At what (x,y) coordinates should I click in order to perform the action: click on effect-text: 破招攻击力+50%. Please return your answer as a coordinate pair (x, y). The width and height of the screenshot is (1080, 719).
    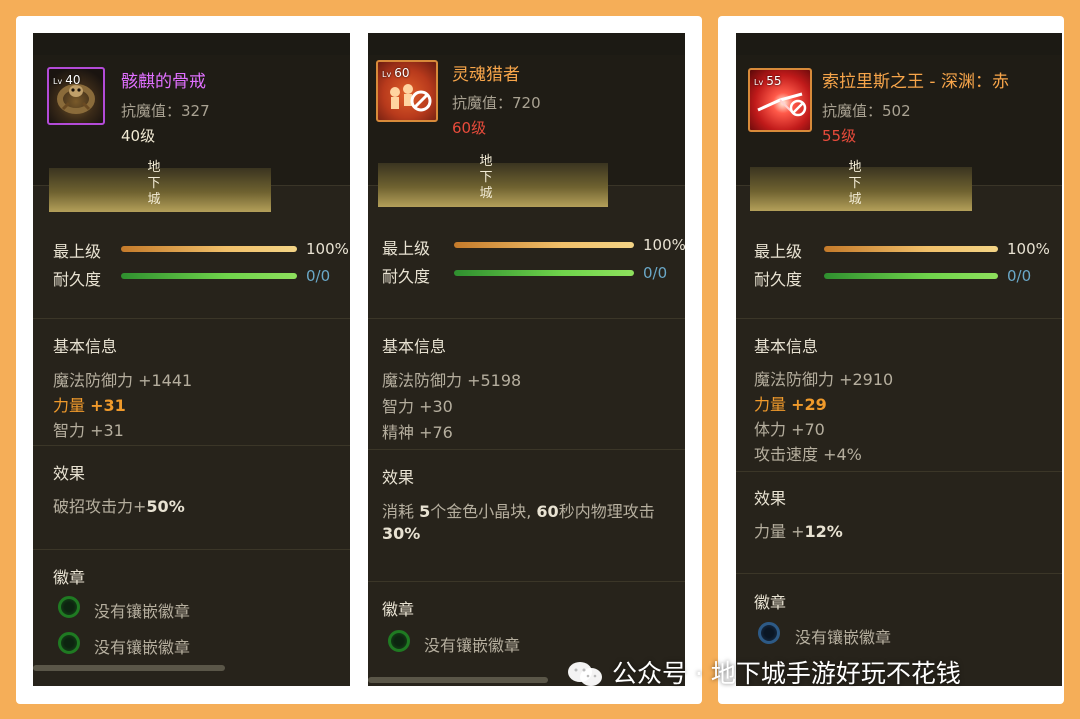
    Looking at the image, I should click on (119, 506).